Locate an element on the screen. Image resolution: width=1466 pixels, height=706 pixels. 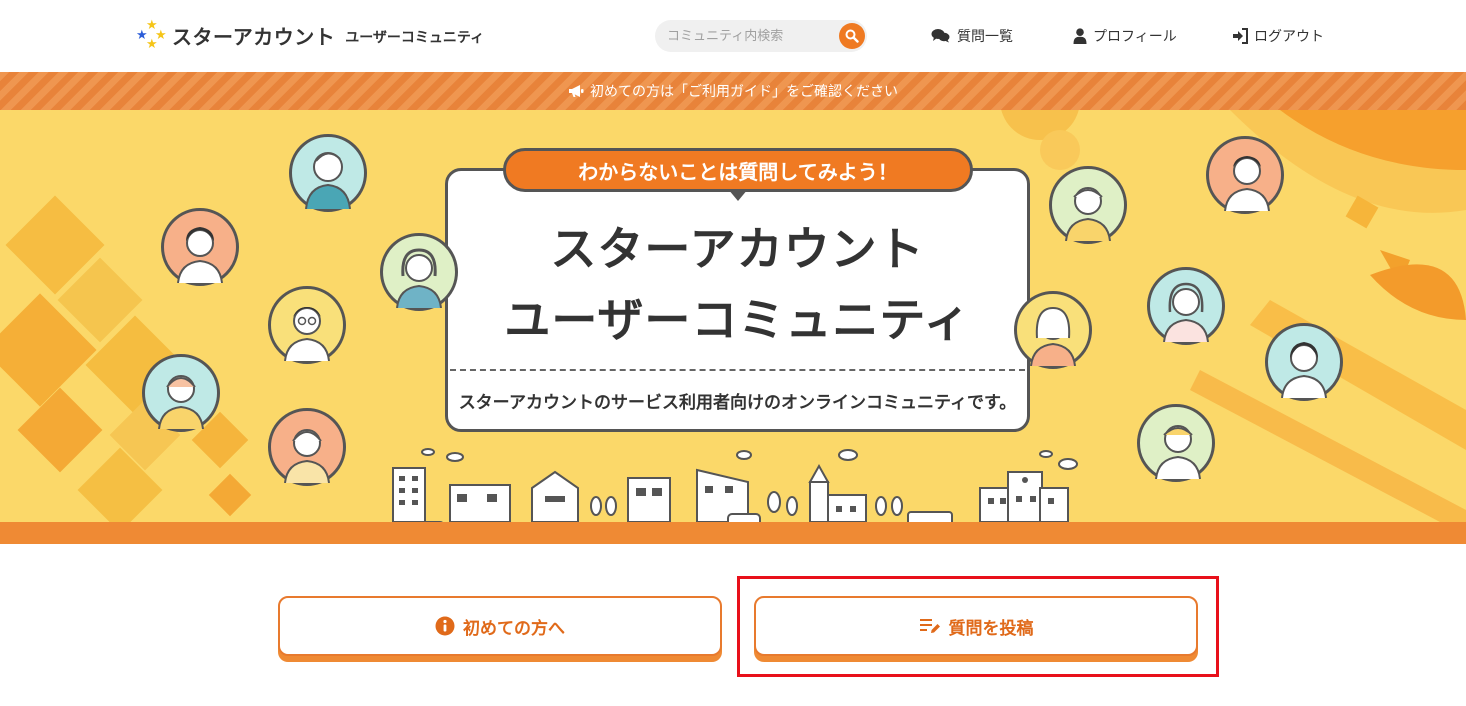
avatar-man-idea is located at coordinates (1176, 443).